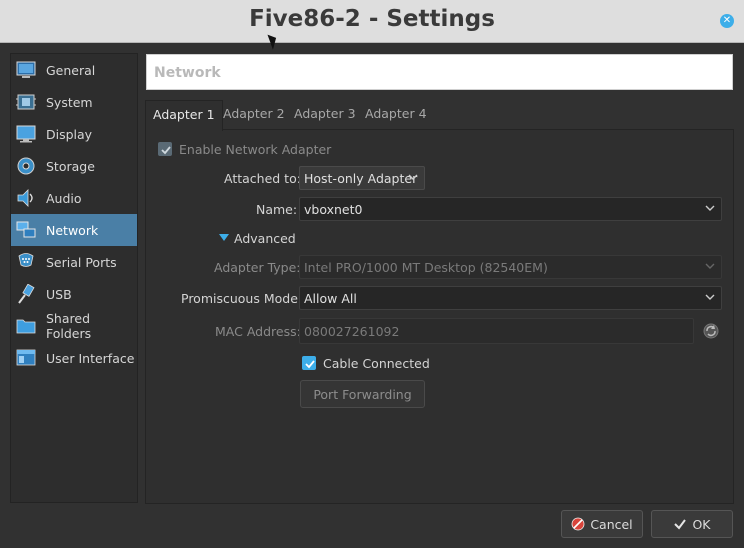  Describe the element at coordinates (187, 73) in the screenshot. I see `page-title: Network` at that location.